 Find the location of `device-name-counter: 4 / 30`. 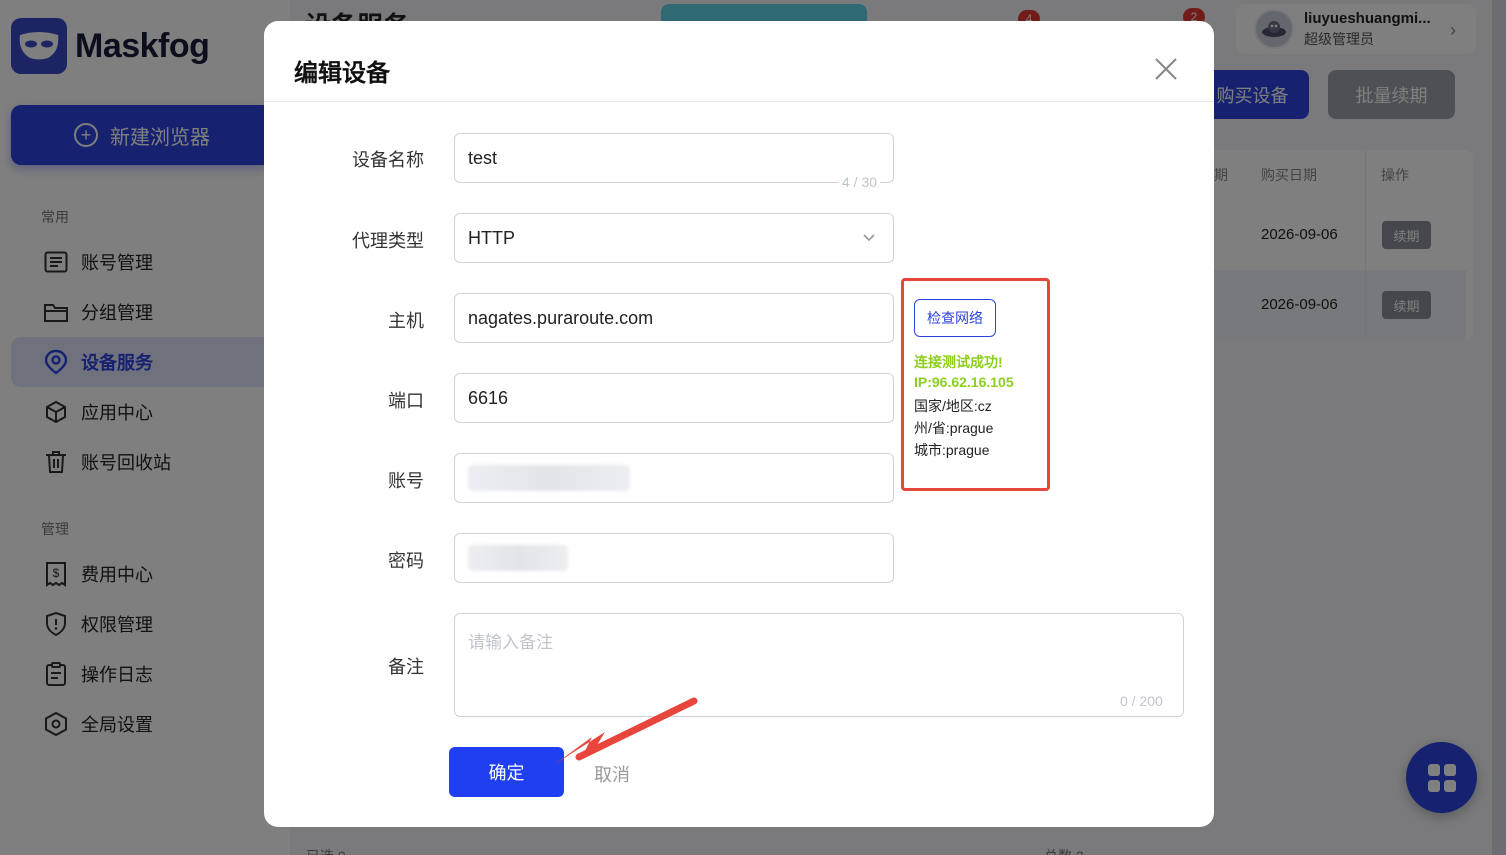

device-name-counter: 4 / 30 is located at coordinates (860, 182).